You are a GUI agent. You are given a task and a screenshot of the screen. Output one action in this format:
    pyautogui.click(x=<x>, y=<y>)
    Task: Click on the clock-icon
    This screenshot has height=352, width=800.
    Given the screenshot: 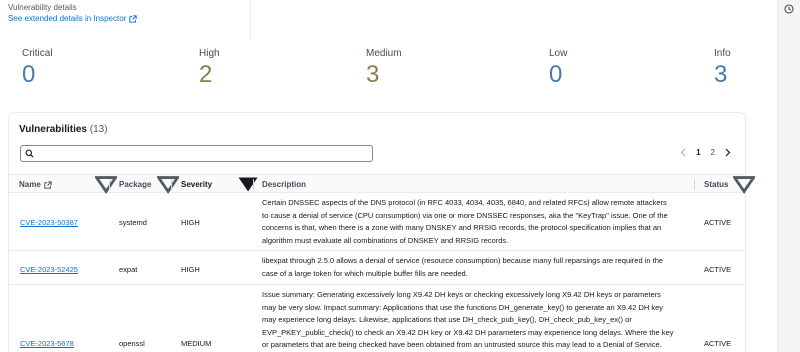 What is the action you would take?
    pyautogui.click(x=789, y=9)
    